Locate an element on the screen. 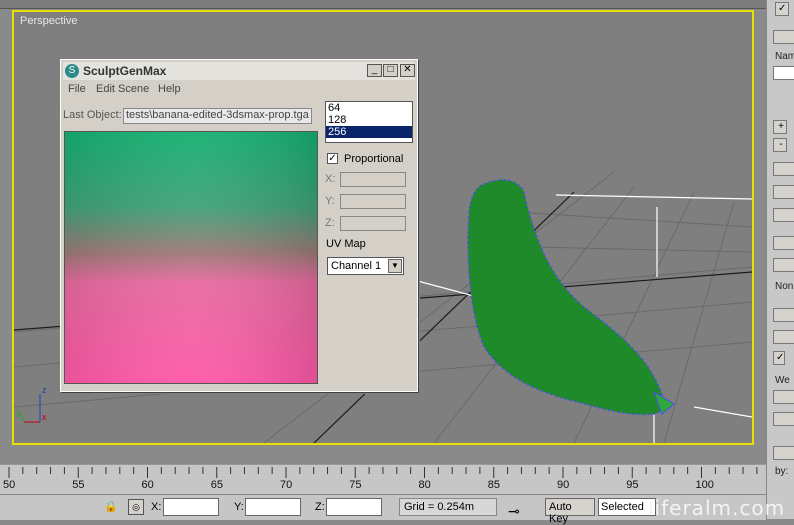 The image size is (794, 525). resolution-list: 64 128 256 is located at coordinates (369, 122).